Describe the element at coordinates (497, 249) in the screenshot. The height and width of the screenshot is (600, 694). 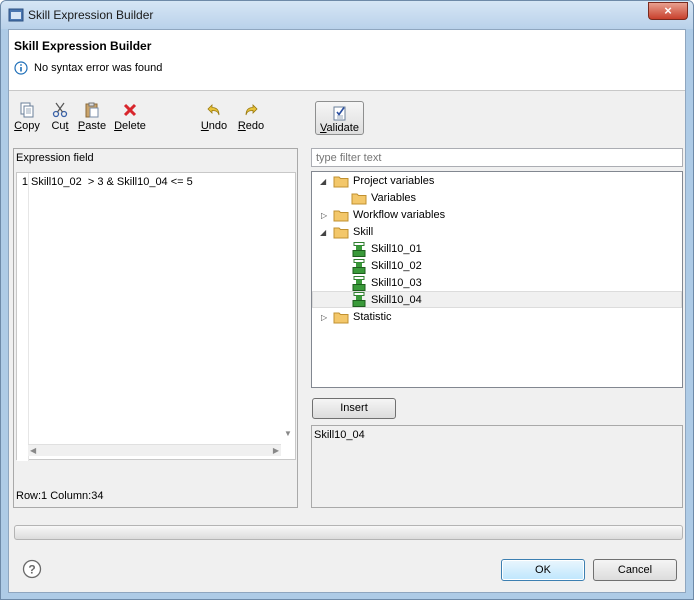
I see `tree-item-skill10-01: Skill10_01` at that location.